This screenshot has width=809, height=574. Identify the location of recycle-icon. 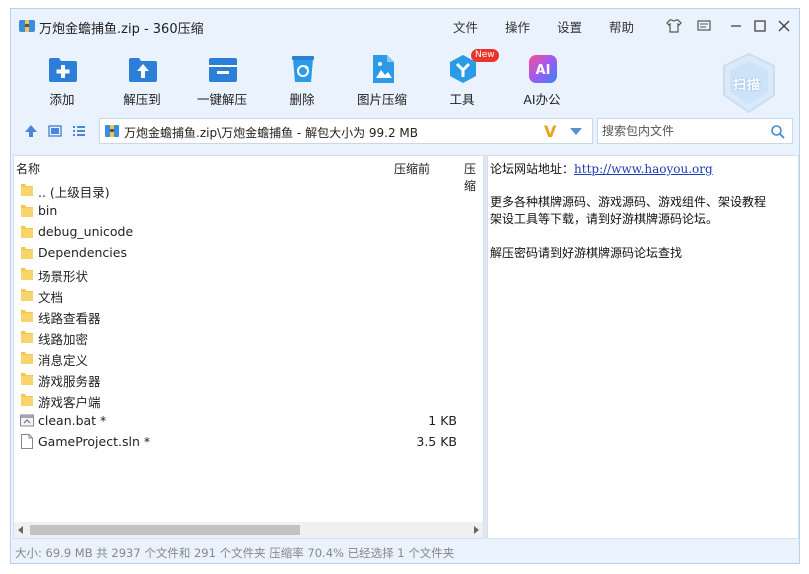
(303, 69).